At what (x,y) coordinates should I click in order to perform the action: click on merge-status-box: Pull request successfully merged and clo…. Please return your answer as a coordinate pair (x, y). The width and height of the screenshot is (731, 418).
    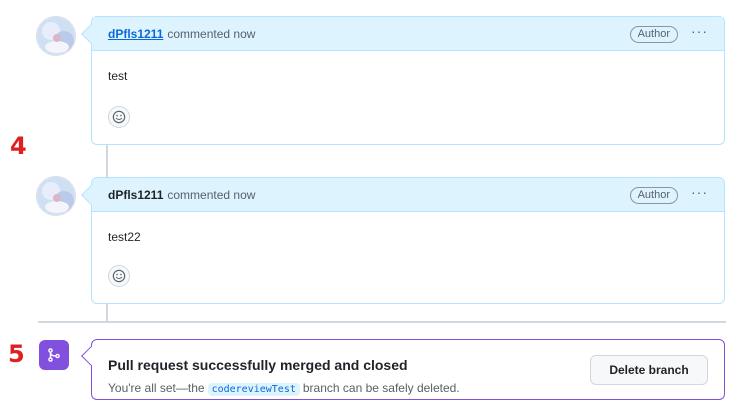
    Looking at the image, I should click on (403, 369).